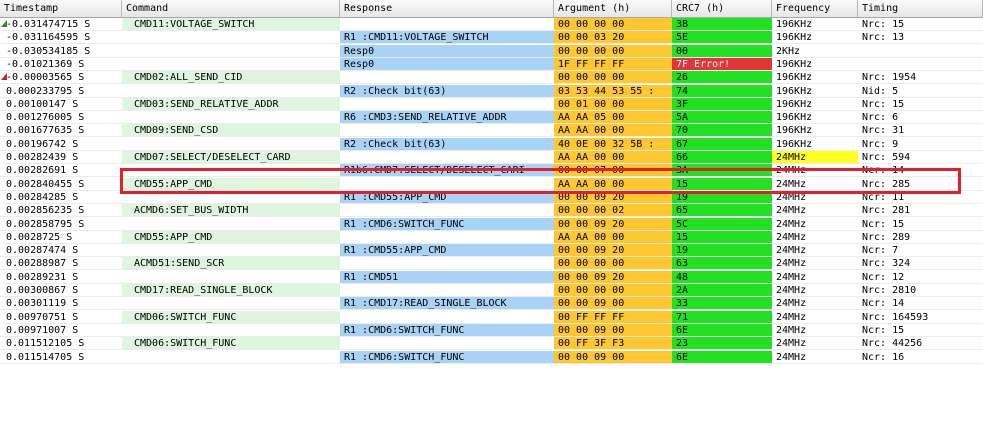 This screenshot has width=983, height=438. What do you see at coordinates (447, 91) in the screenshot?
I see `response-cell: R2 :Check bit(63)` at bounding box center [447, 91].